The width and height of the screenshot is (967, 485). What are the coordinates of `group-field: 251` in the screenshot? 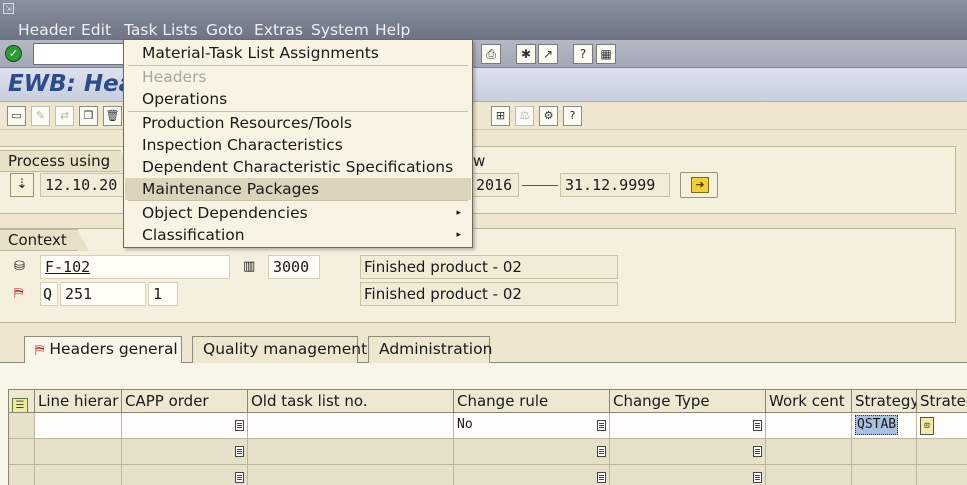 It's located at (103, 294).